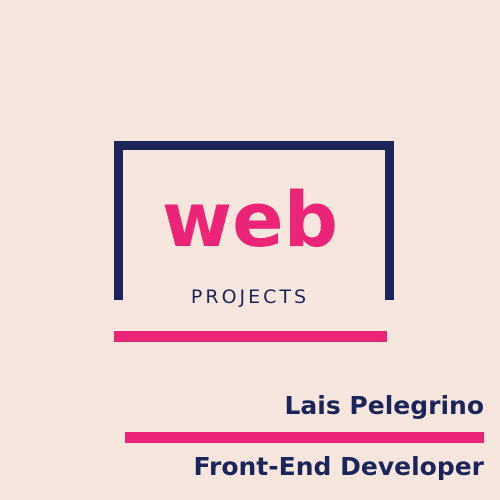 The height and width of the screenshot is (500, 500). Describe the element at coordinates (250, 297) in the screenshot. I see `logo-subtitle: PROJECTS` at that location.